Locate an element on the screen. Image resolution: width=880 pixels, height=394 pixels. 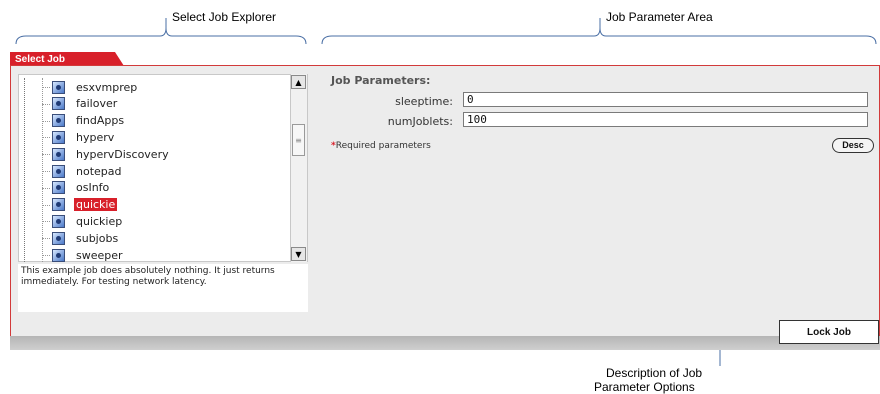
tree-item: findApps is located at coordinates (89, 121).